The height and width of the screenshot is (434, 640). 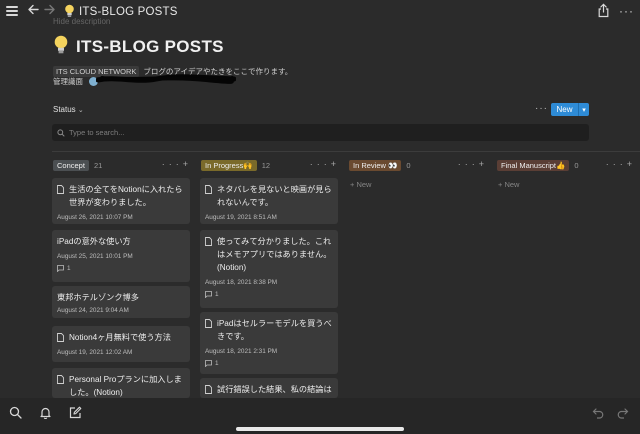 I want to click on card: 試行錯誤した結果、私の結論は, so click(x=269, y=388).